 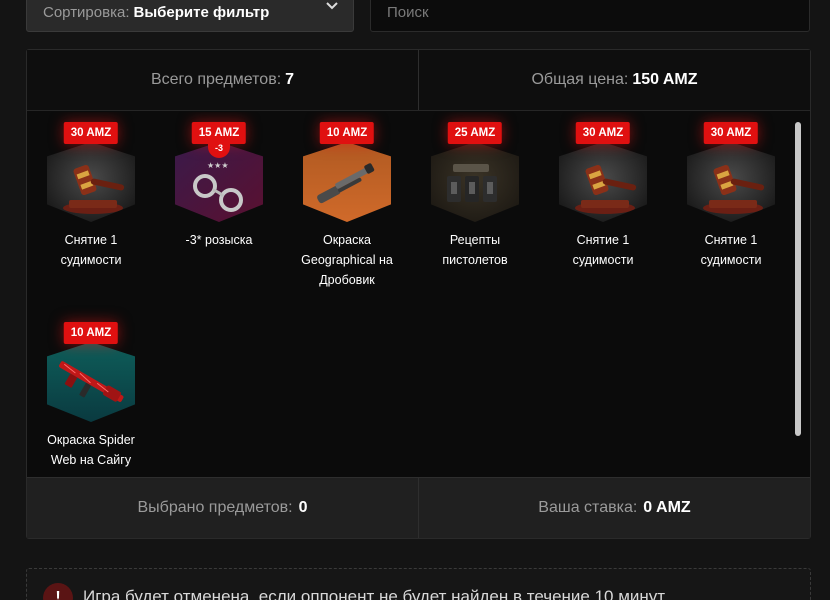 I want to click on total-items-label: Всего предметов:, so click(x=216, y=79).